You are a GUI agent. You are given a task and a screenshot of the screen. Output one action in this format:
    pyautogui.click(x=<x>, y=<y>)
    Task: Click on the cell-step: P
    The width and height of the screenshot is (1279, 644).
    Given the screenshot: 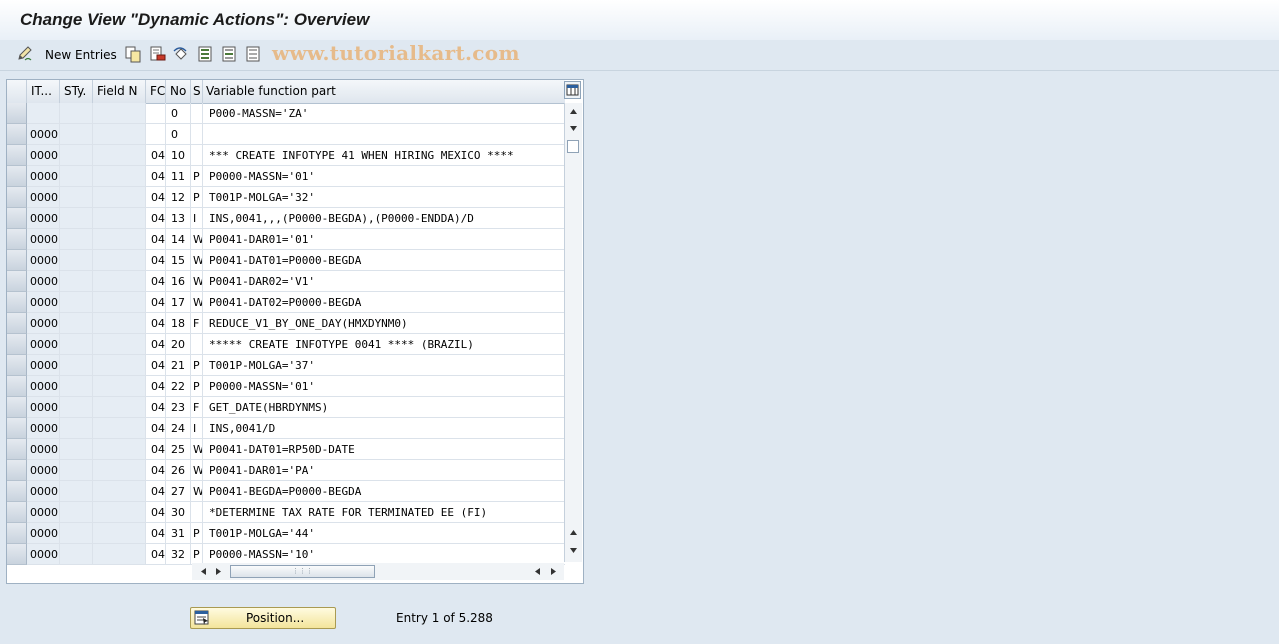 What is the action you would take?
    pyautogui.click(x=197, y=386)
    